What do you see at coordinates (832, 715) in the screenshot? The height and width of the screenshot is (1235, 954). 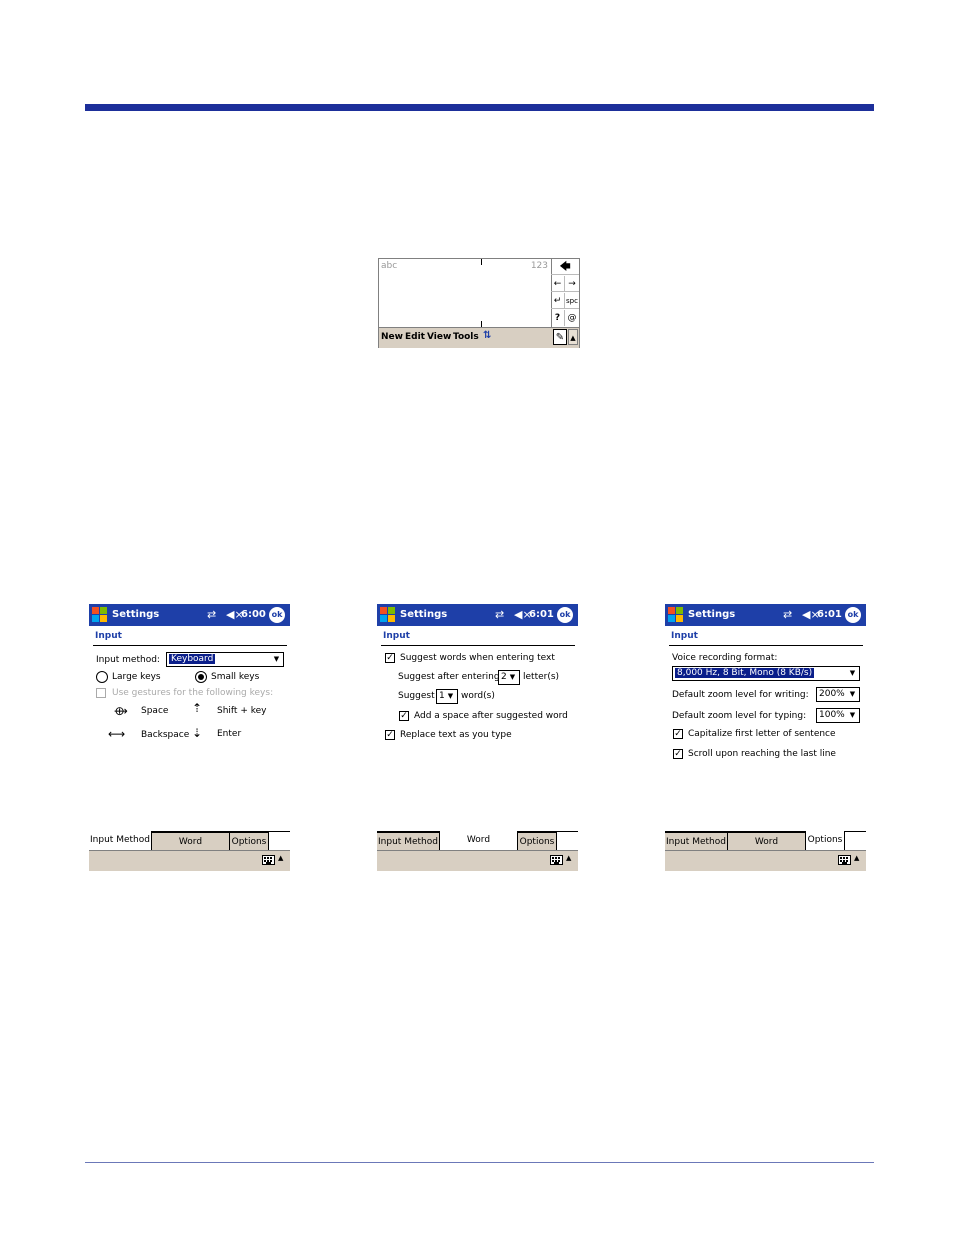 I see `zoom-typing-value: 100%` at bounding box center [832, 715].